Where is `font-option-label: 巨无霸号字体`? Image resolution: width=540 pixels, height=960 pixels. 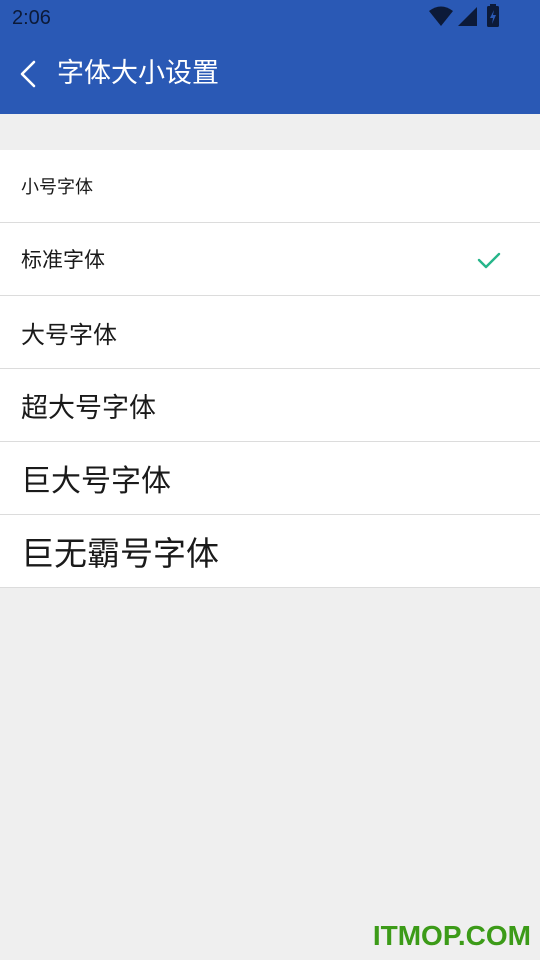
font-option-label: 巨无霸号字体 is located at coordinates (120, 553).